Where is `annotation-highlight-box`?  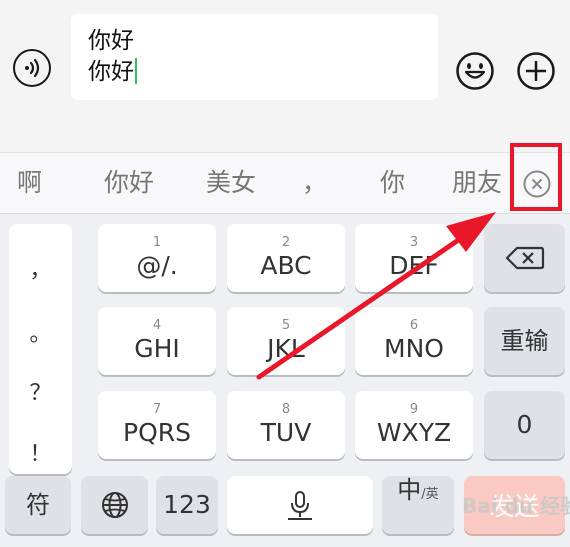
annotation-highlight-box is located at coordinates (536, 177).